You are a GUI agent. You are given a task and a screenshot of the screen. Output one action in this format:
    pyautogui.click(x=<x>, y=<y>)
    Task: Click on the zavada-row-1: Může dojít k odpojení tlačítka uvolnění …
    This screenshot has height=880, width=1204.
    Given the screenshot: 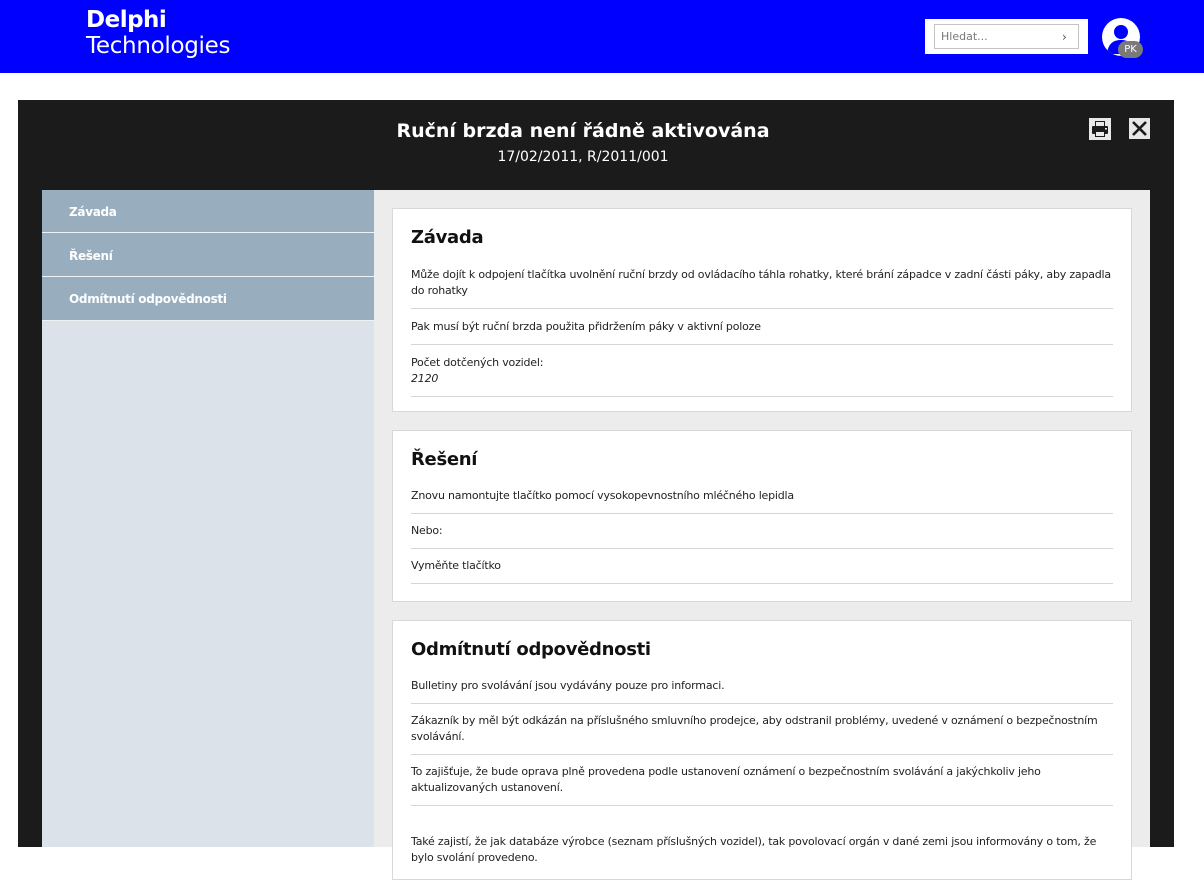 What is the action you would take?
    pyautogui.click(x=762, y=283)
    